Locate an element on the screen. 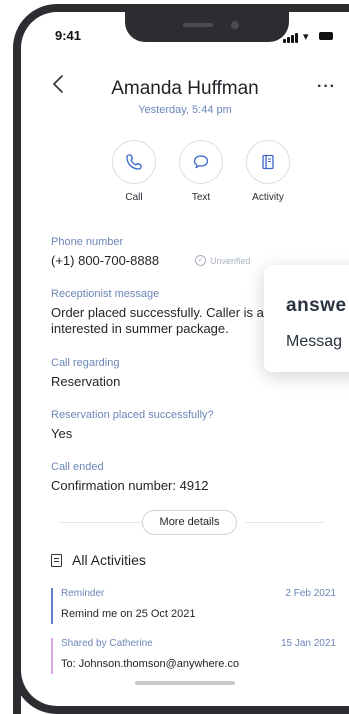 Image resolution: width=349 pixels, height=714 pixels. phone-icon is located at coordinates (134, 162).